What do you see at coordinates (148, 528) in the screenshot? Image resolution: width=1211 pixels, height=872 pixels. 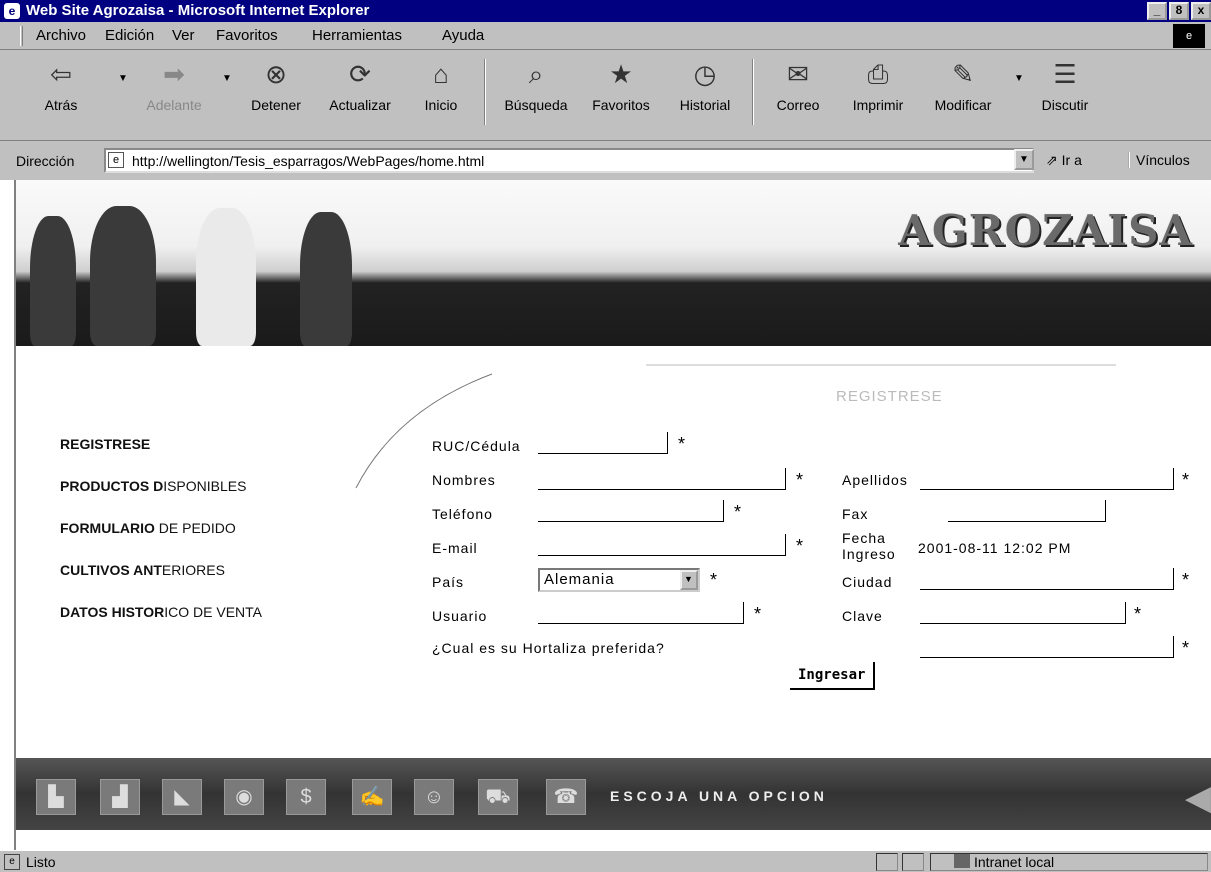 I see `nav-formulario: FORMULARIO DE PEDIDO` at bounding box center [148, 528].